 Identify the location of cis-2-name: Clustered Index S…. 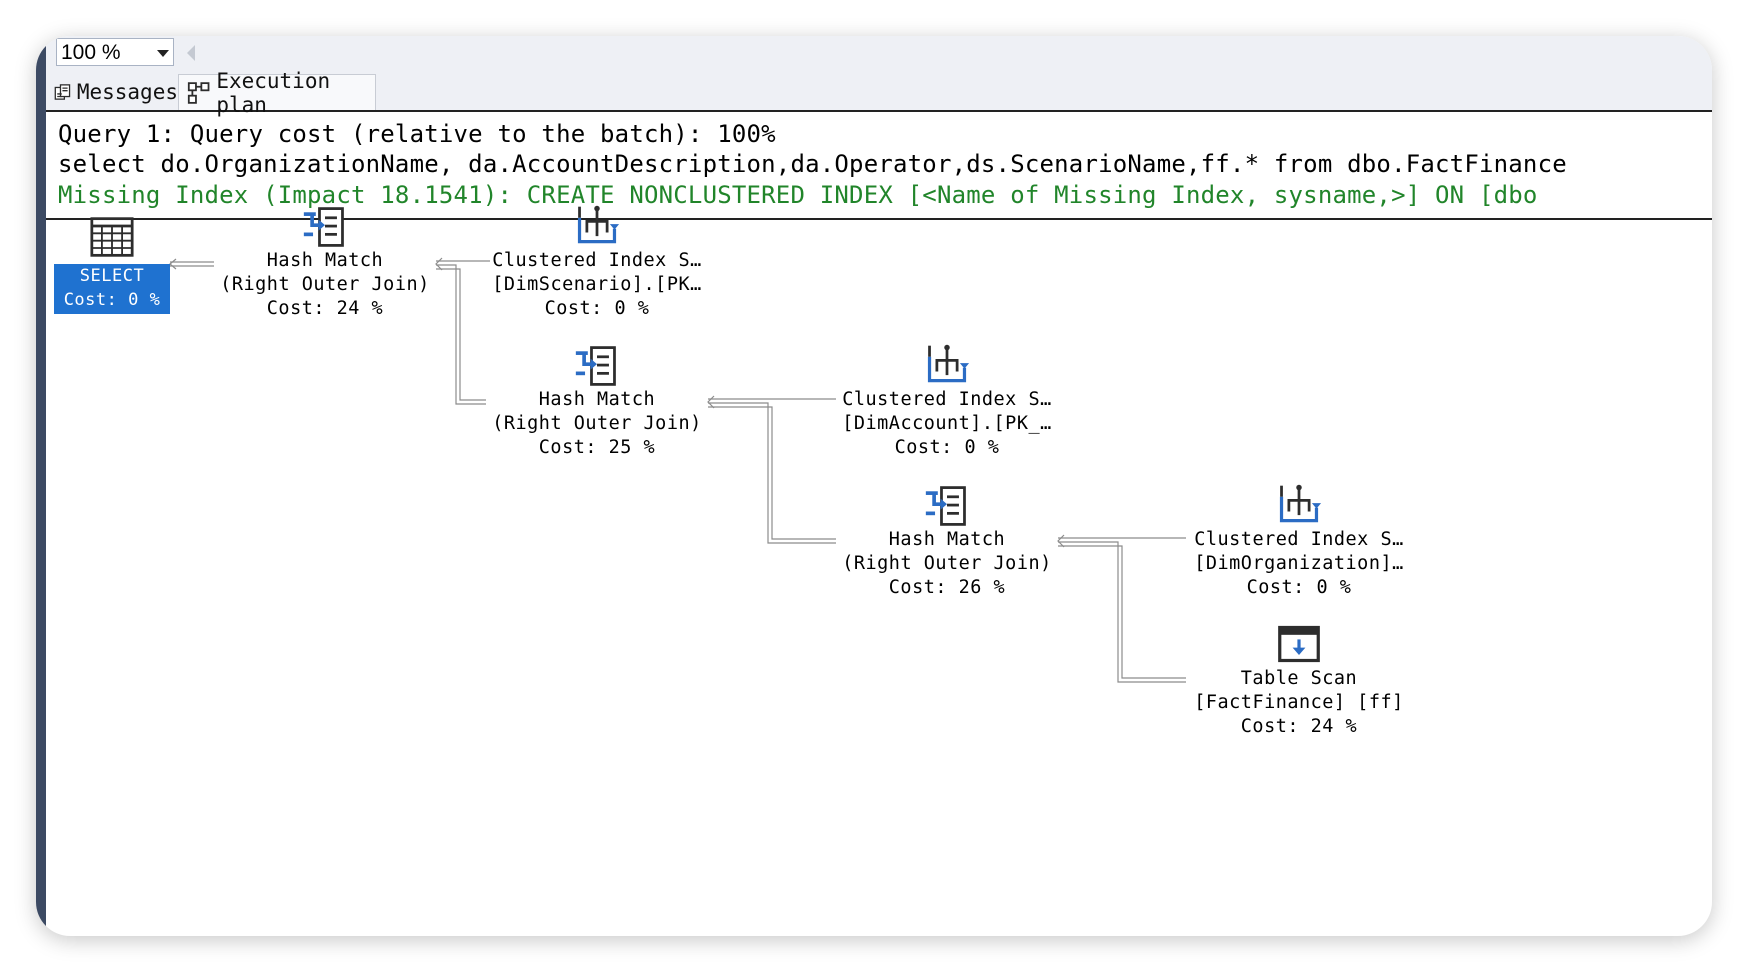
(947, 399).